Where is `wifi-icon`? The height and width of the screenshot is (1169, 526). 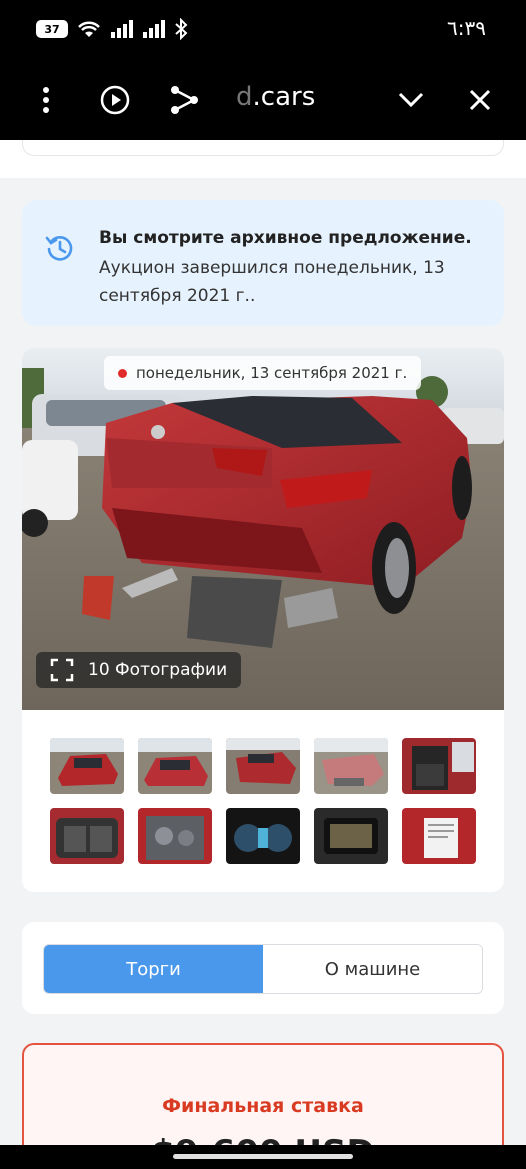
wifi-icon is located at coordinates (89, 29).